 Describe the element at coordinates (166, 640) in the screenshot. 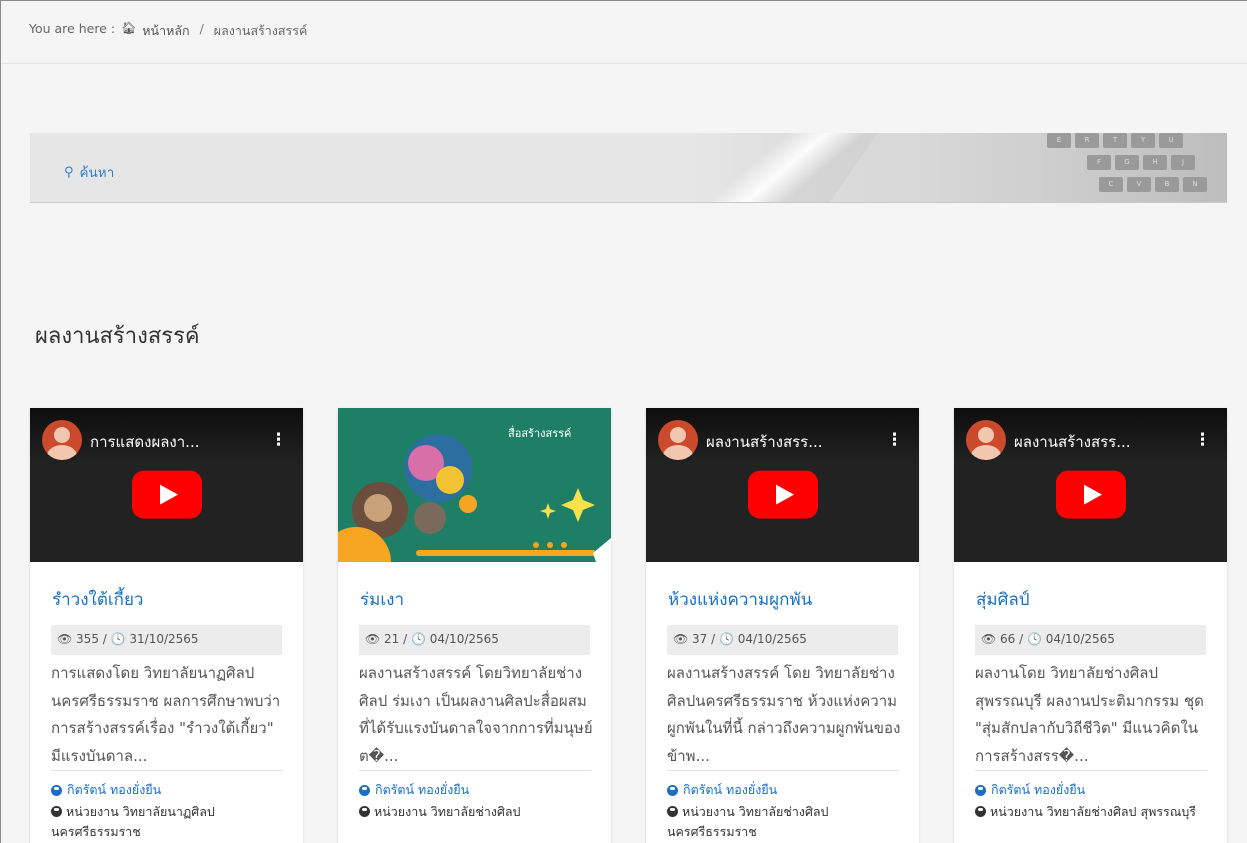

I see `card-meta: 👁 355 / 🕓 31/10/2565` at that location.